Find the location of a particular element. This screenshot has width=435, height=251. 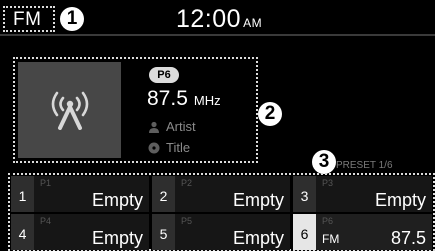

preset-button-5: 5 P5 Empty is located at coordinates (221, 232).